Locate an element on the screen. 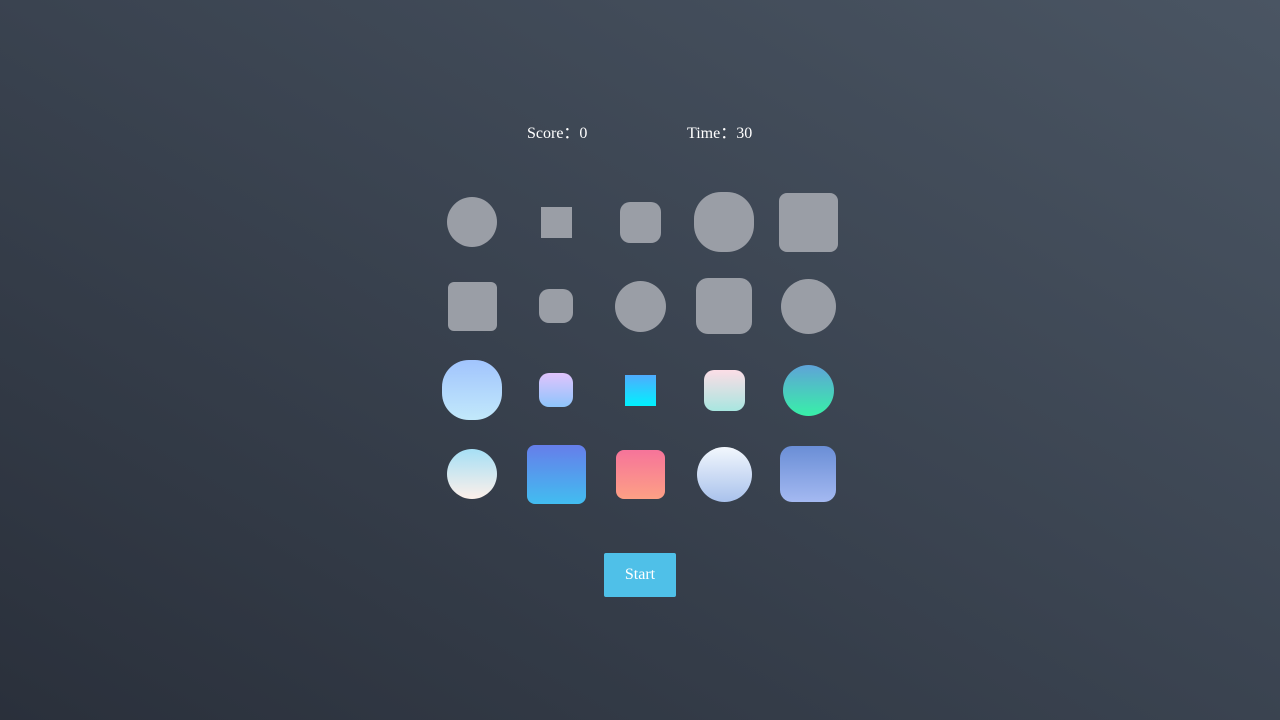  revealed-squircle-tile is located at coordinates (472, 390).